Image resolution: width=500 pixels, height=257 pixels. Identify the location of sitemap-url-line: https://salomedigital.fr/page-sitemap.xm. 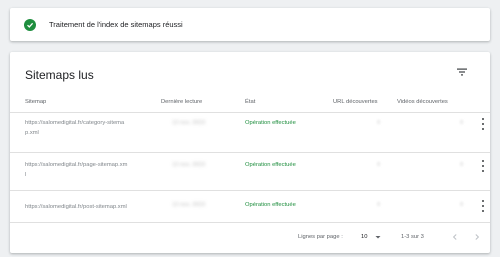
(76, 165).